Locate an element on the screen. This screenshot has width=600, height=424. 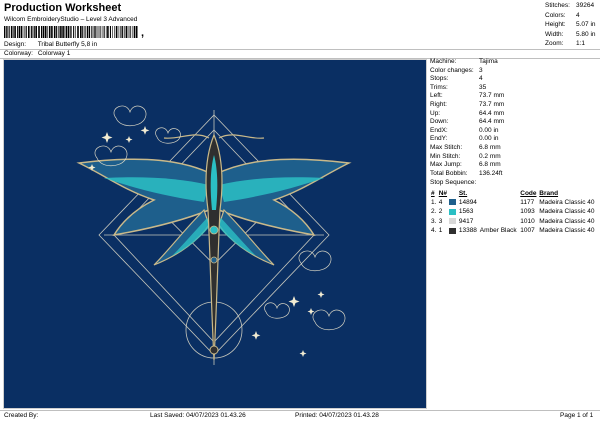
table-row: 3. 3 9417 1010 Madeira Classic 40 is located at coordinates (514, 222).